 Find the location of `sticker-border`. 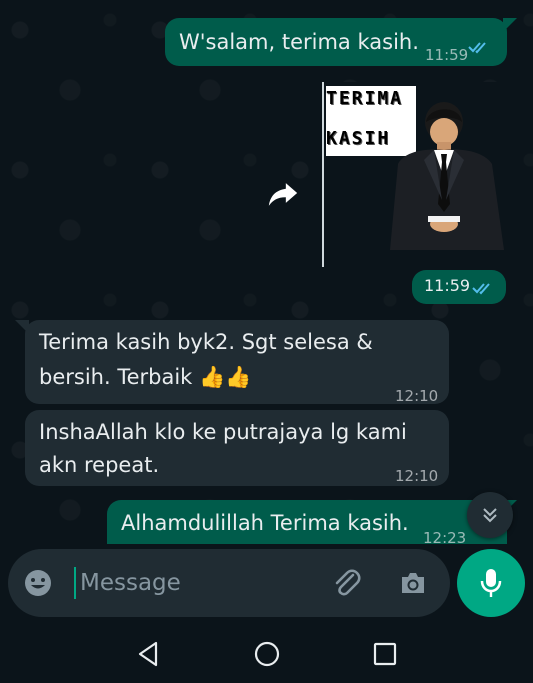

sticker-border is located at coordinates (323, 174).